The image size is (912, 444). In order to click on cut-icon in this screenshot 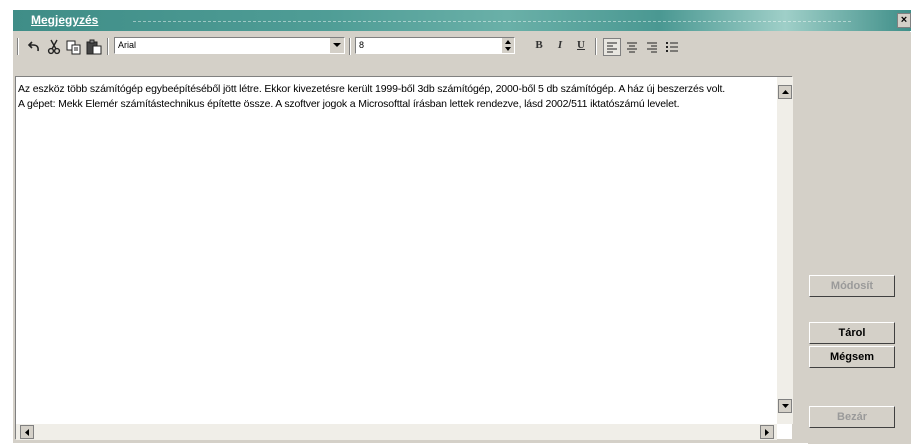, I will do `click(54, 47)`.